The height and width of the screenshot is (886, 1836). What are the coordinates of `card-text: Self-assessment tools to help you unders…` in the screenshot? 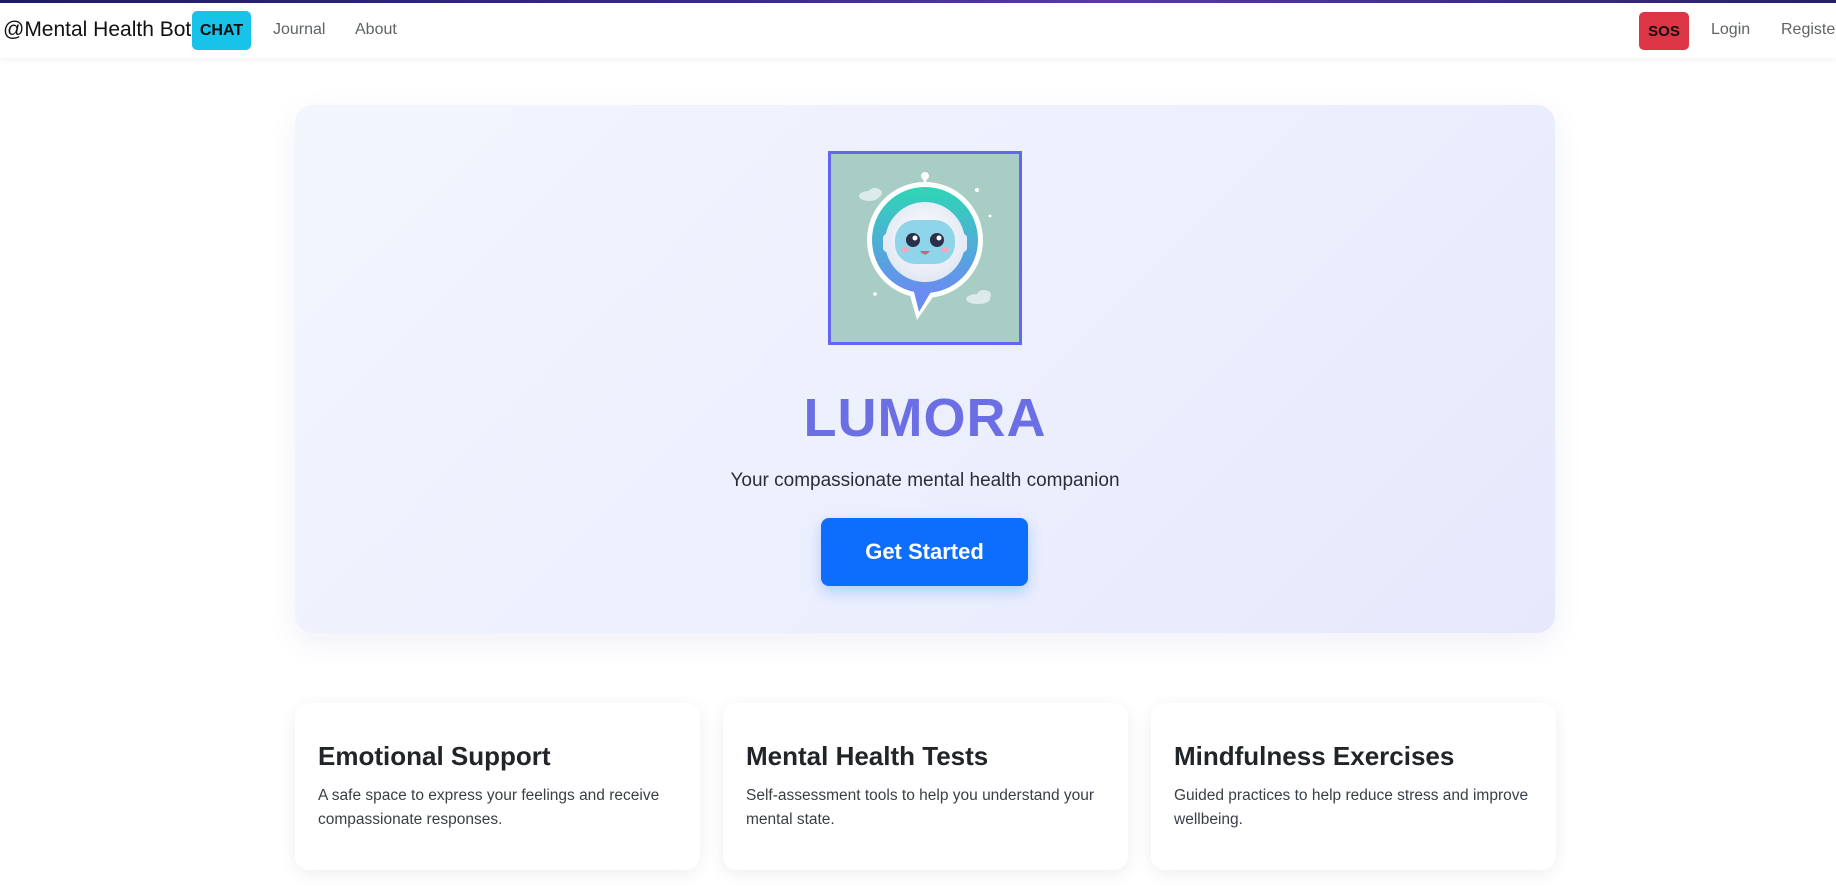 It's located at (920, 807).